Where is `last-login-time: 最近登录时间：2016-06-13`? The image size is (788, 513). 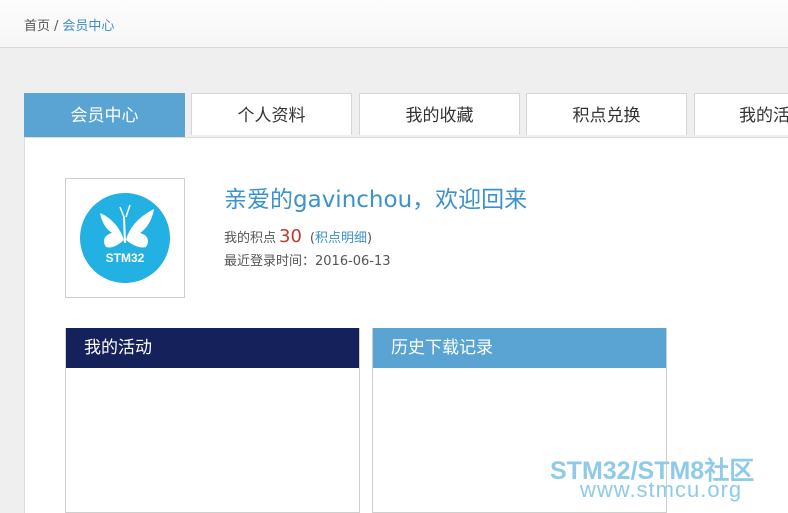
last-login-time: 最近登录时间：2016-06-13 is located at coordinates (307, 261).